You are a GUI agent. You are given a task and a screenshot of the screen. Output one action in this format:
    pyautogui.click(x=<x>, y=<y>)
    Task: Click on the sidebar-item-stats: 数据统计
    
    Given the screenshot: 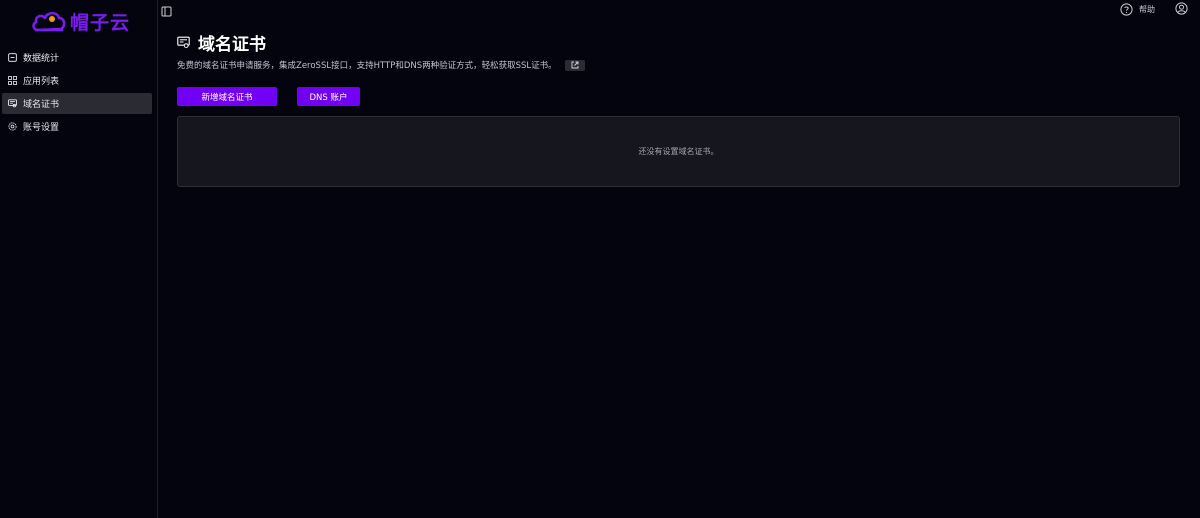 What is the action you would take?
    pyautogui.click(x=77, y=57)
    